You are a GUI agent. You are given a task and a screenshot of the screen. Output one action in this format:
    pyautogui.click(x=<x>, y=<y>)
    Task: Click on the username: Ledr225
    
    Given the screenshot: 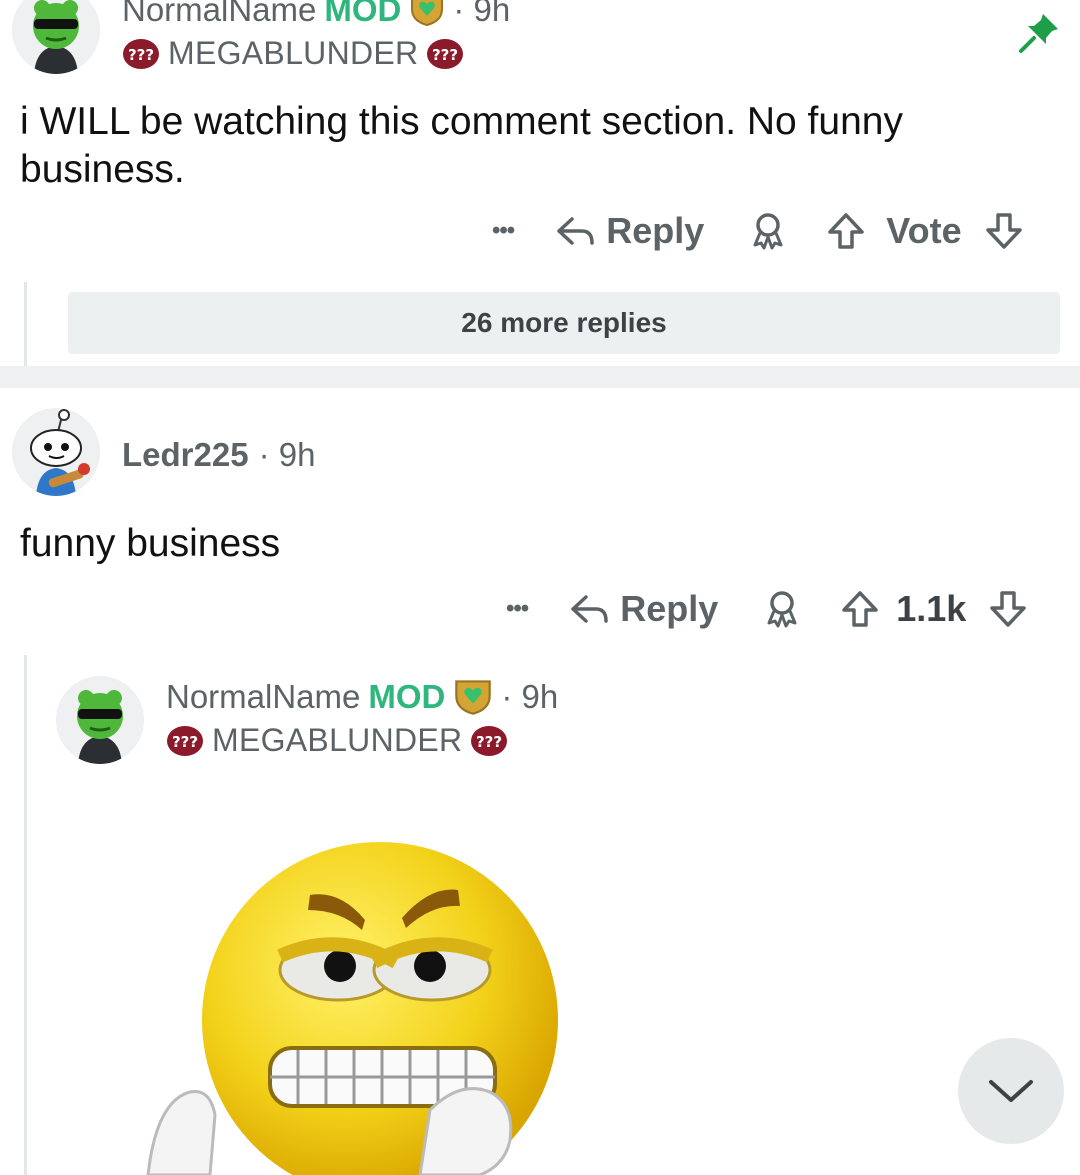 What is the action you would take?
    pyautogui.click(x=185, y=455)
    